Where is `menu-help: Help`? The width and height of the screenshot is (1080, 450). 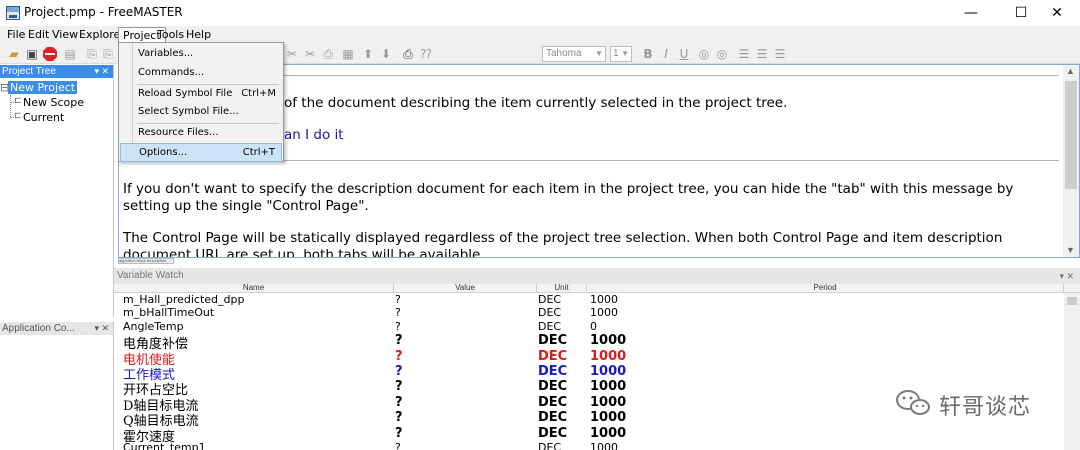 menu-help: Help is located at coordinates (198, 35).